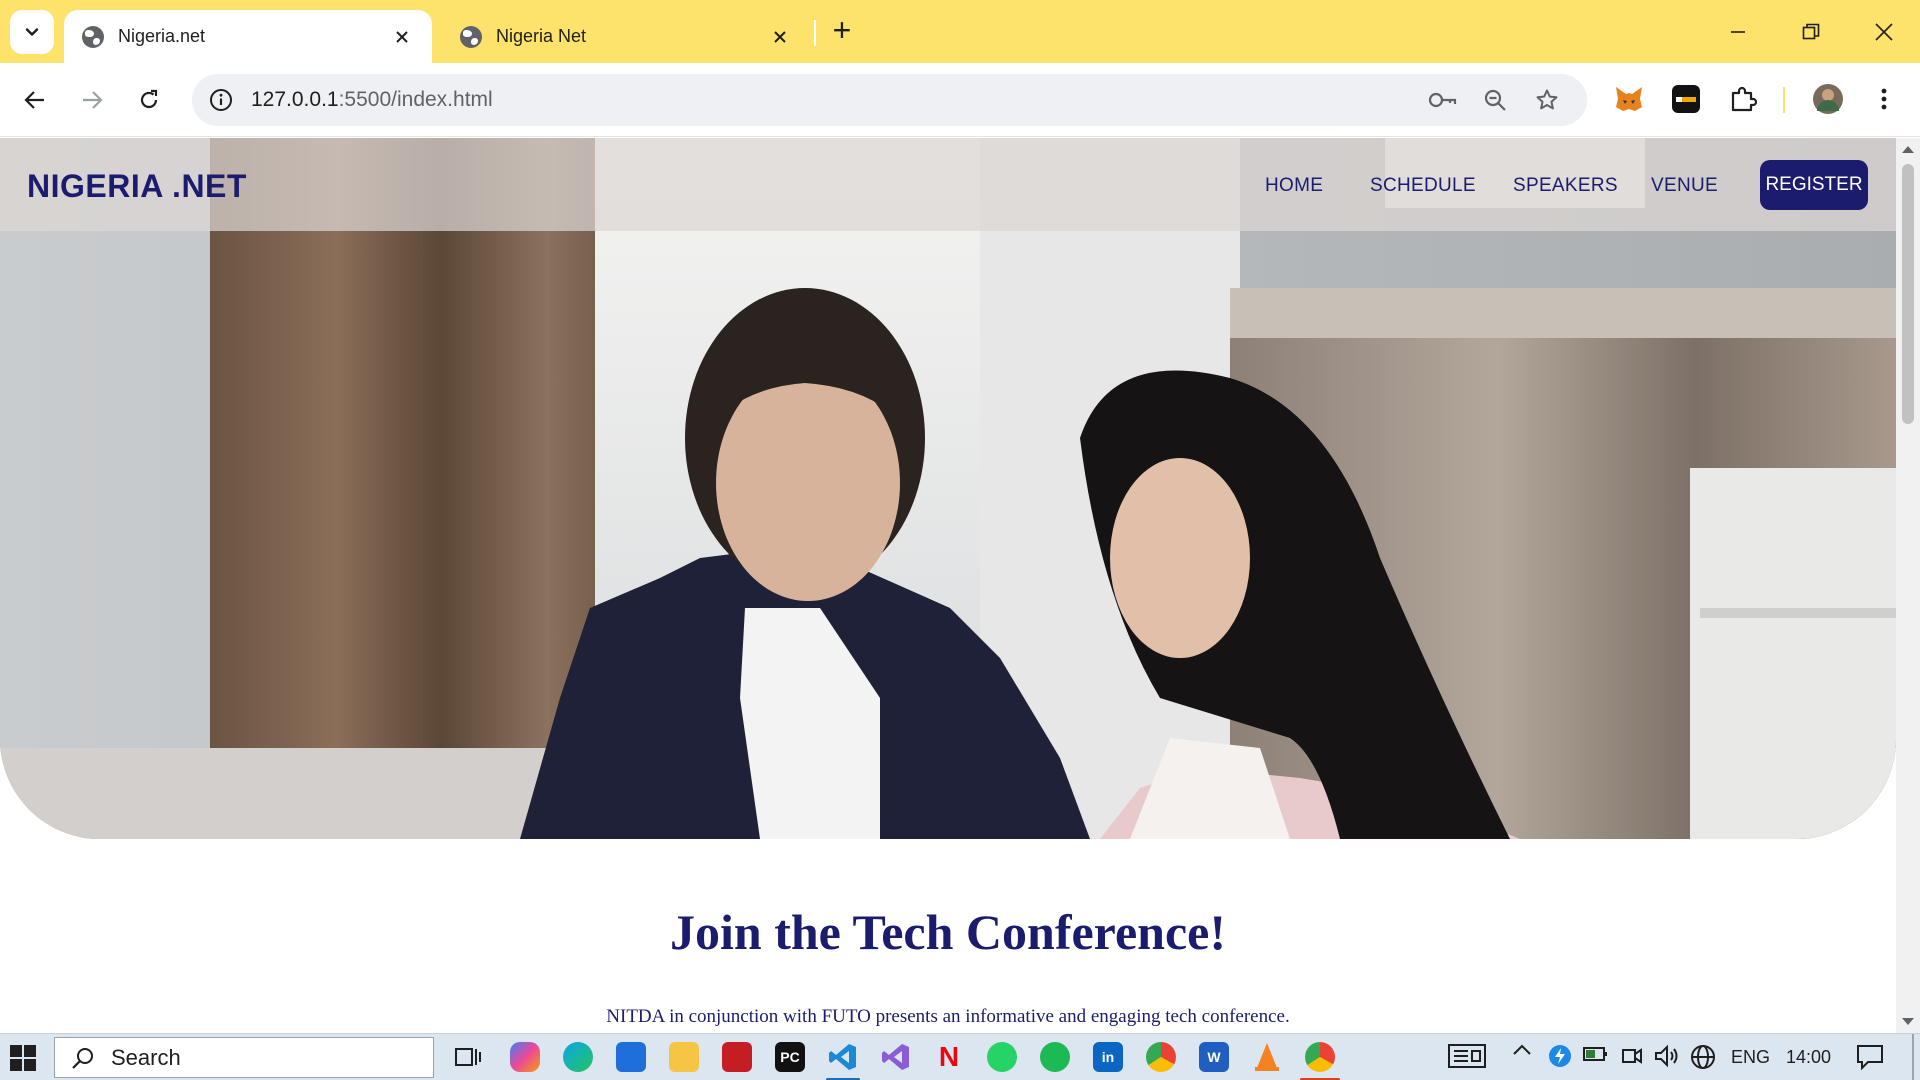  What do you see at coordinates (1908, 585) in the screenshot?
I see `page-scrollbar` at bounding box center [1908, 585].